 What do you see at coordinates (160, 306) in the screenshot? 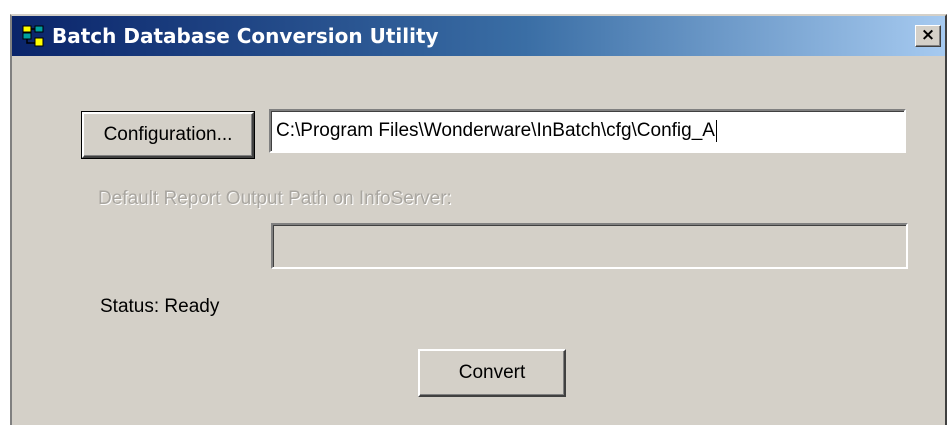
I see `status-text: Status: Ready` at bounding box center [160, 306].